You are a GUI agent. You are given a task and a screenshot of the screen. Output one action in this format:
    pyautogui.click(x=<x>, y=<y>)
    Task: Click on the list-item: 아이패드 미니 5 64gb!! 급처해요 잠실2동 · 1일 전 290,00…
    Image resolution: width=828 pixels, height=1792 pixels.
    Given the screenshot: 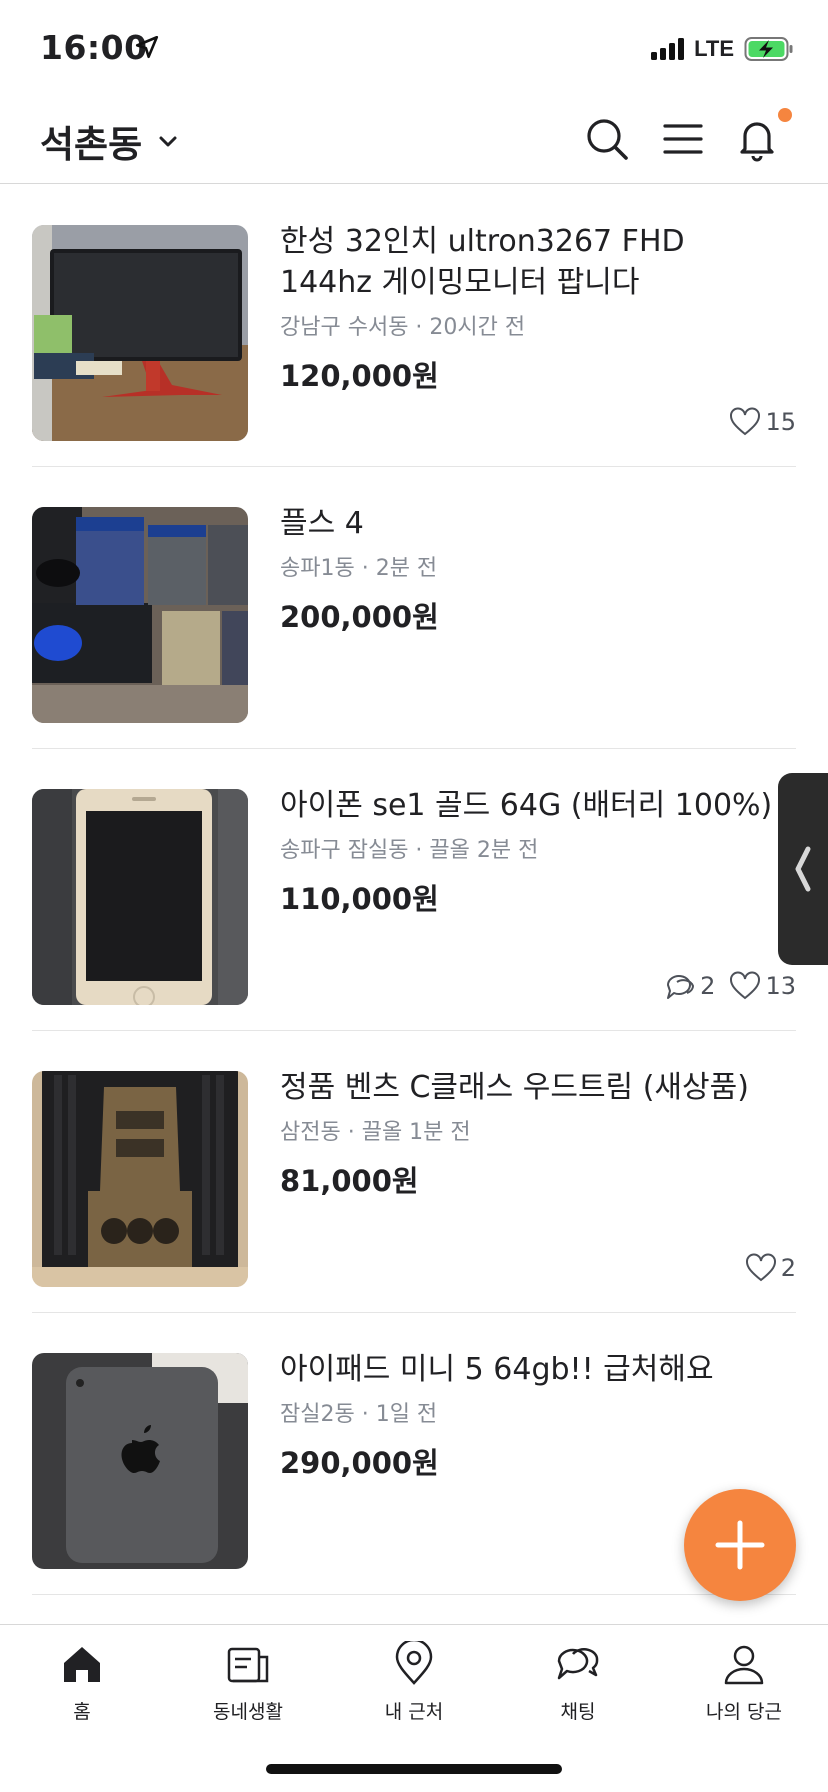 What is the action you would take?
    pyautogui.click(x=414, y=1454)
    